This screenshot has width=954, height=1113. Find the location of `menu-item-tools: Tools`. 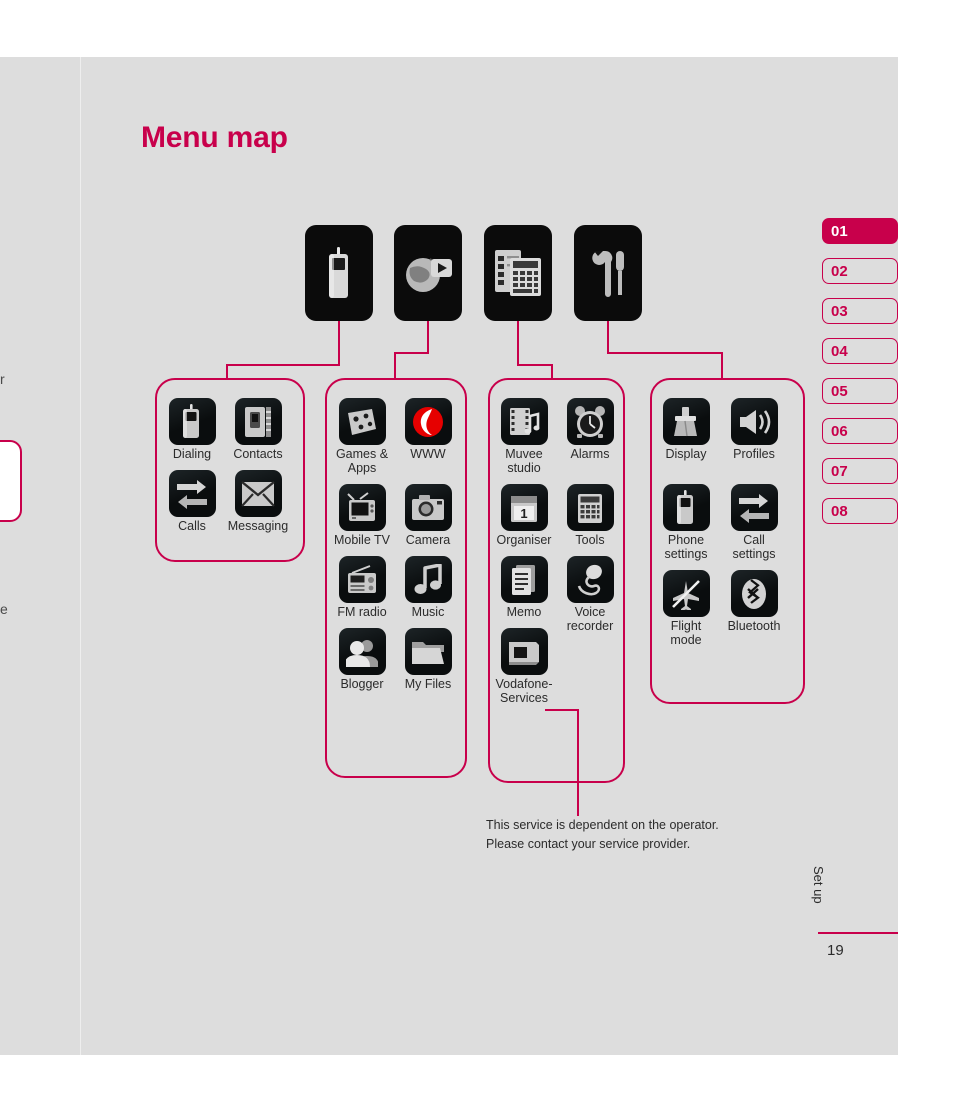

menu-item-tools: Tools is located at coordinates (590, 516).